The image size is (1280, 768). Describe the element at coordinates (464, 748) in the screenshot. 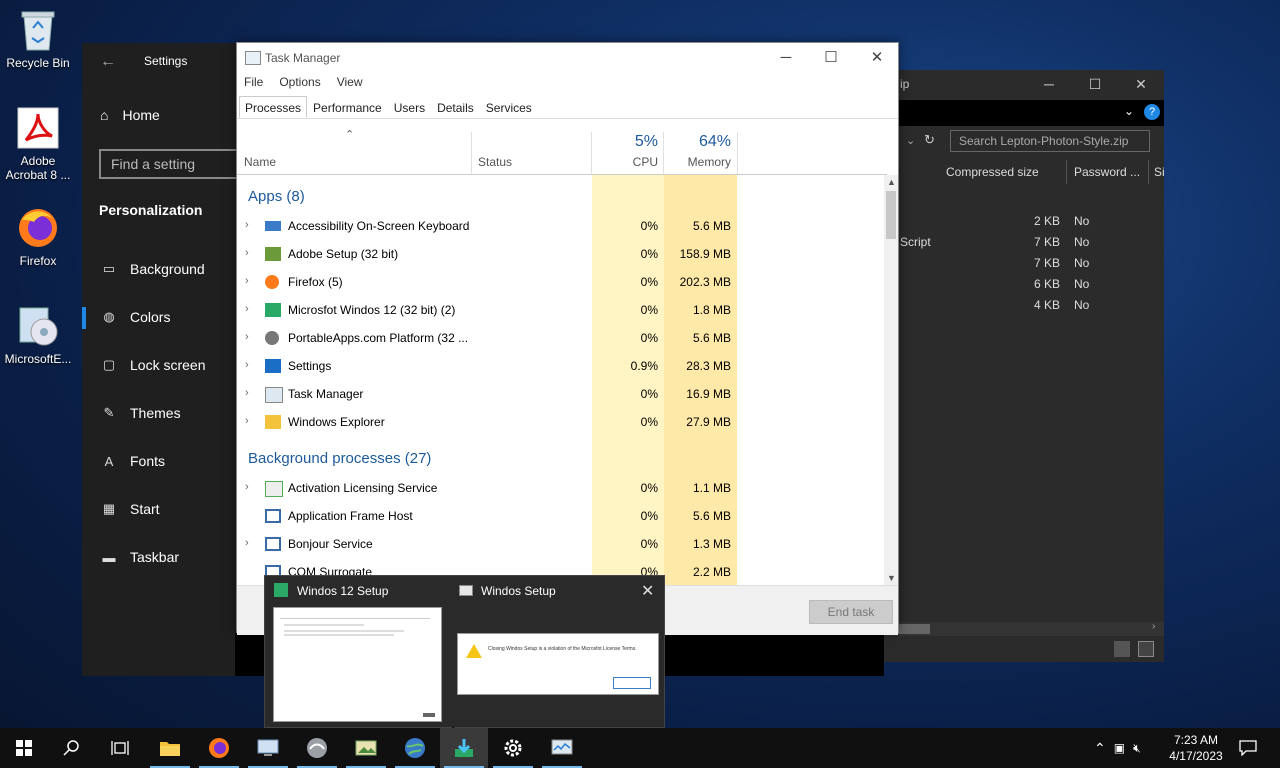

I see `taskbar-windos-setup` at that location.